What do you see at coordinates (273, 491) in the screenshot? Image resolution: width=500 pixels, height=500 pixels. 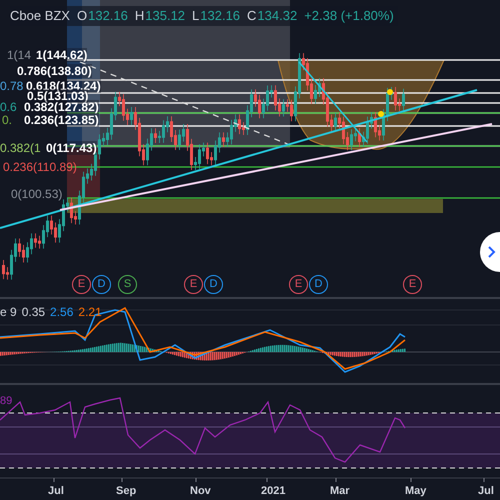 I see `axis-label: 2021` at bounding box center [273, 491].